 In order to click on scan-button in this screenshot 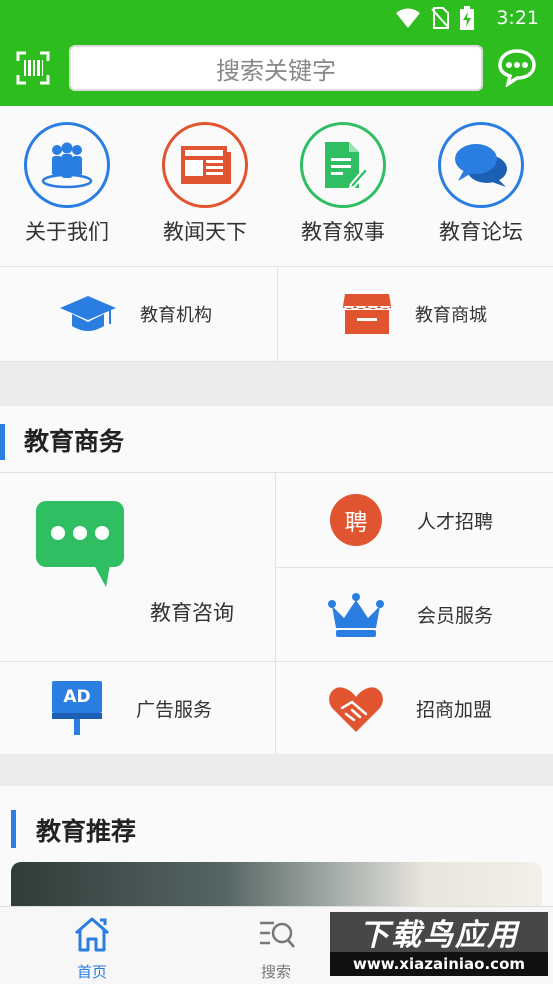, I will do `click(33, 68)`.